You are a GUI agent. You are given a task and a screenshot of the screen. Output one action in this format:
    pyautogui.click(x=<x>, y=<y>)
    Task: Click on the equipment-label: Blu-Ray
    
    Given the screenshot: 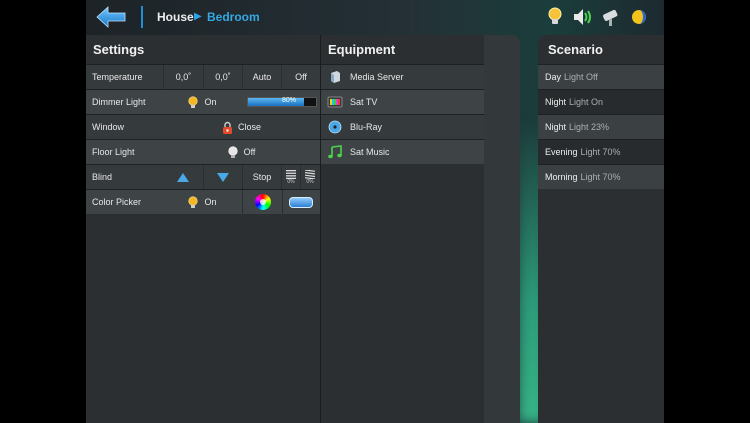 What is the action you would take?
    pyautogui.click(x=366, y=127)
    